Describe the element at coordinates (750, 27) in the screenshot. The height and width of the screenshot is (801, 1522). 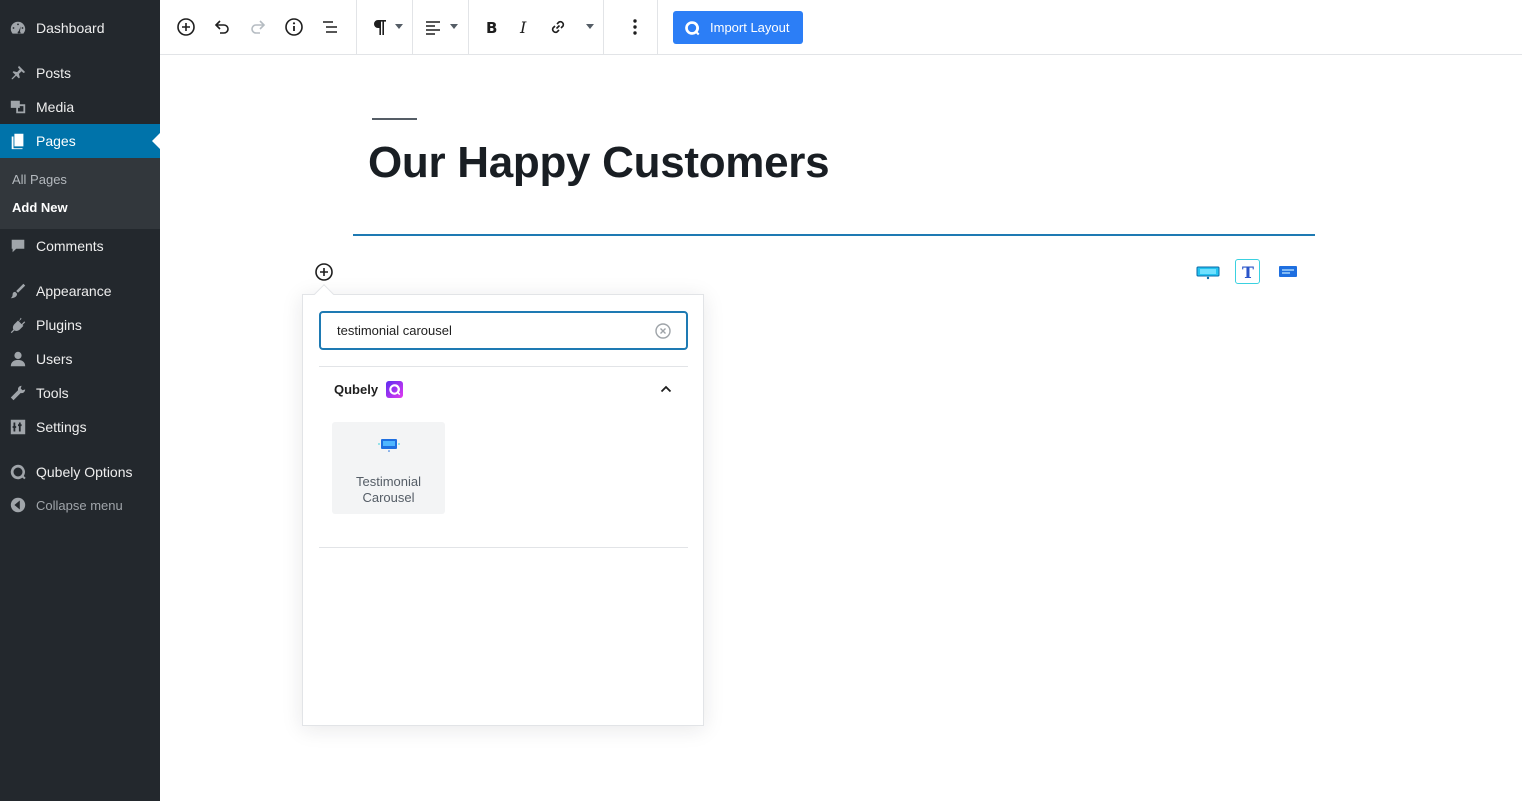
I see `import-layout-label: Import Layout` at that location.